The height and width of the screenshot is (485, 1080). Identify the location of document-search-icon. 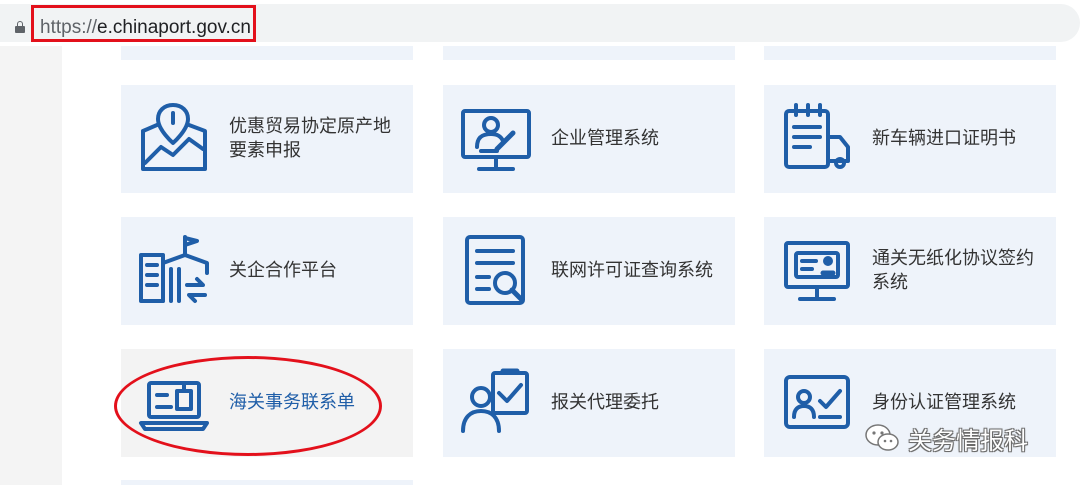
(496, 270).